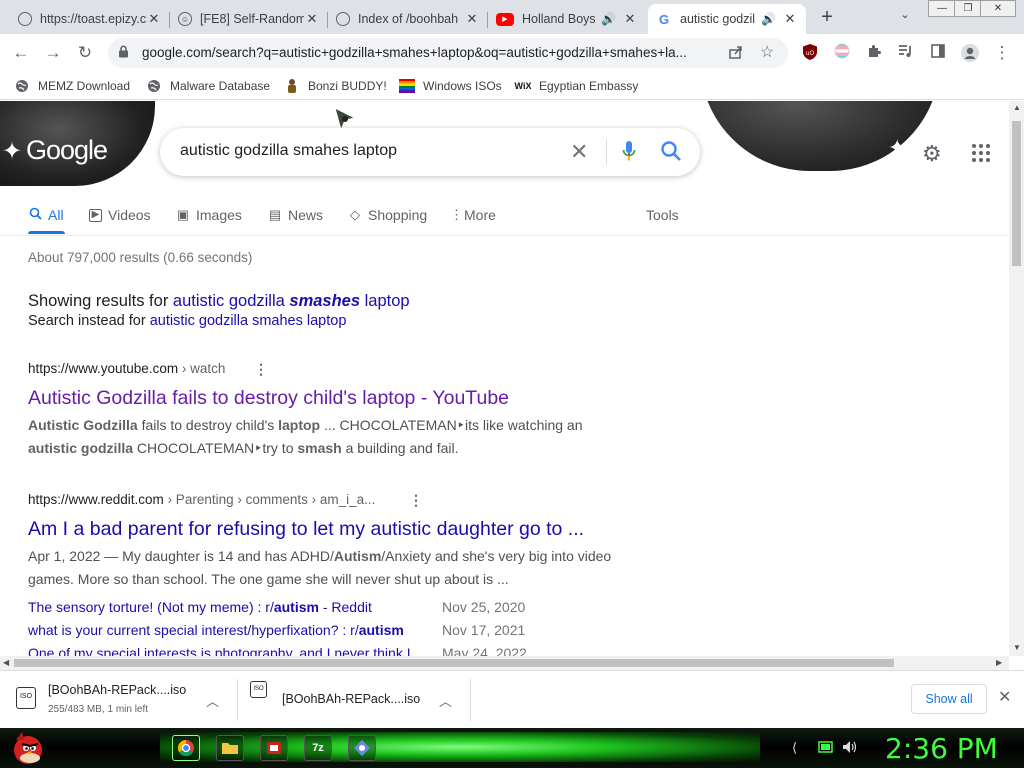  Describe the element at coordinates (484, 630) in the screenshot. I see `sublink-date: Nov 17, 2021` at that location.